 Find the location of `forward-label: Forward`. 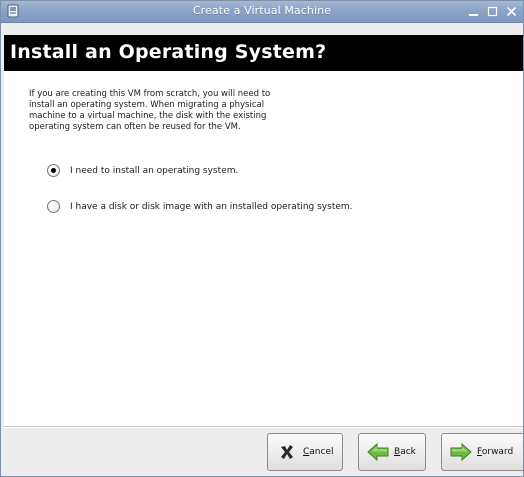

forward-label: Forward is located at coordinates (495, 452).